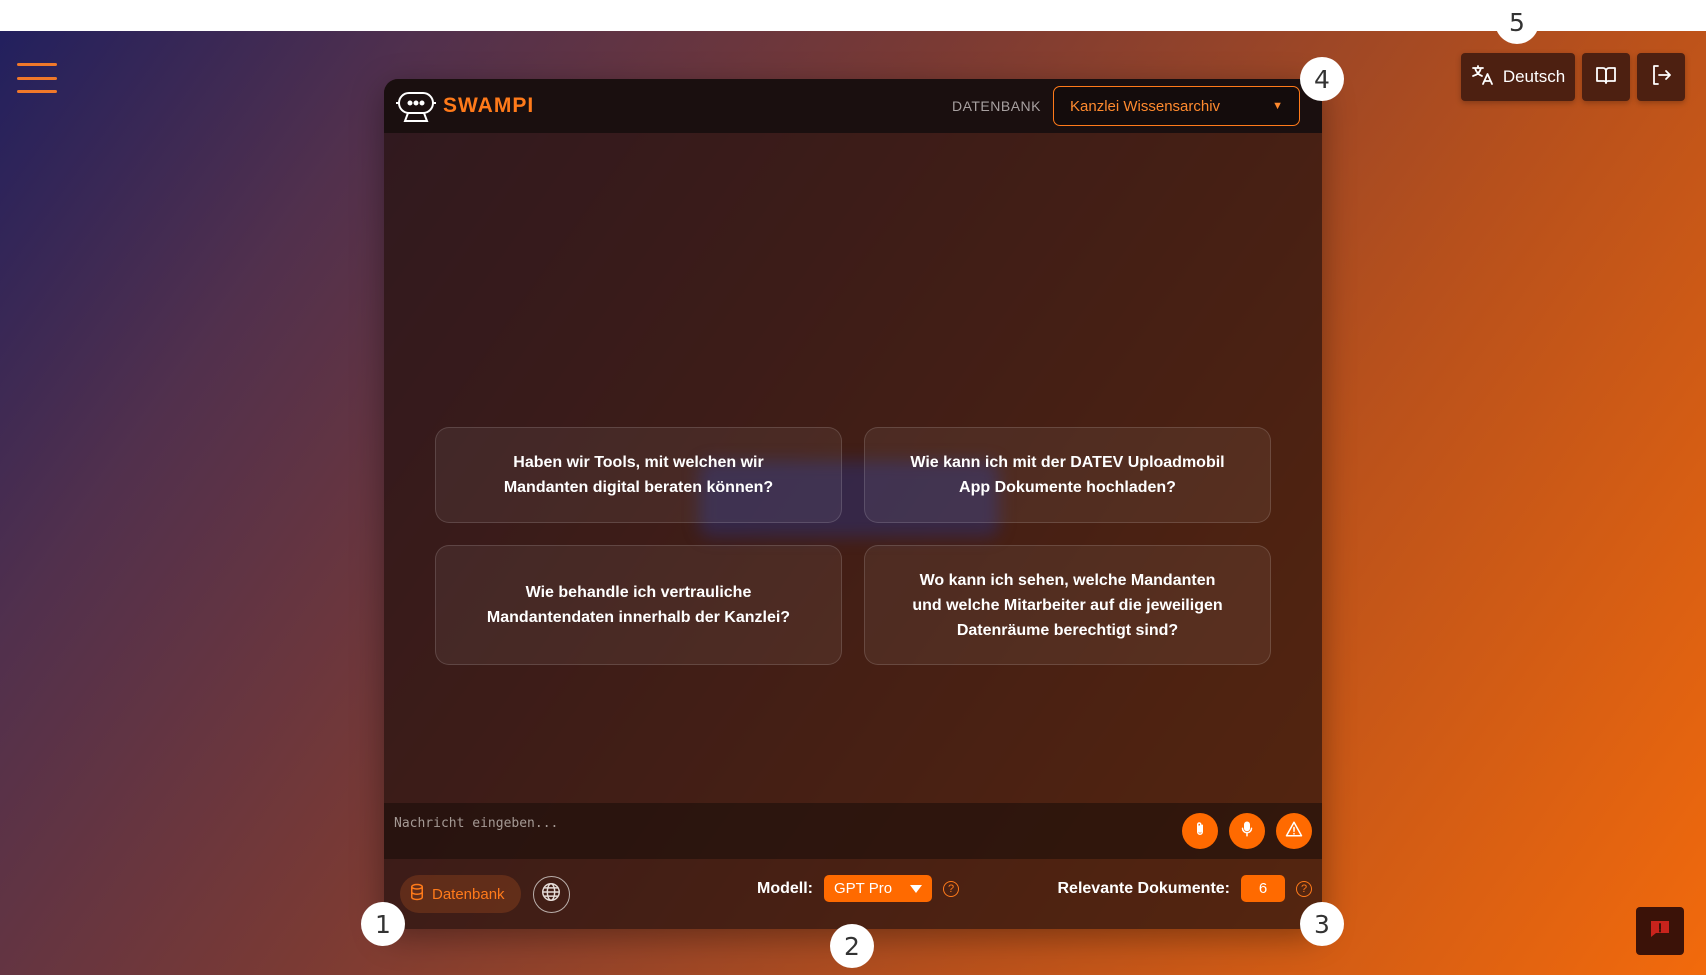 The height and width of the screenshot is (975, 1706). Describe the element at coordinates (1263, 888) in the screenshot. I see `relevant-docs-count: 6` at that location.